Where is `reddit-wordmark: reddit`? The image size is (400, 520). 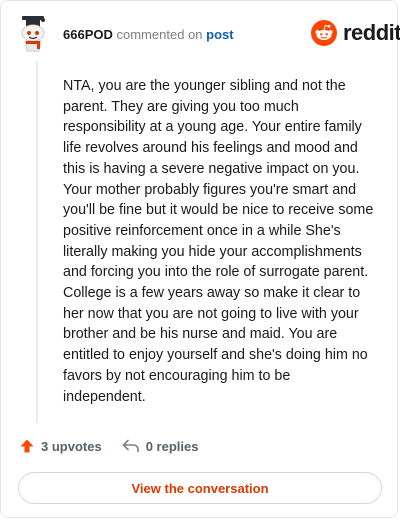
reddit-wordmark: reddit is located at coordinates (371, 32).